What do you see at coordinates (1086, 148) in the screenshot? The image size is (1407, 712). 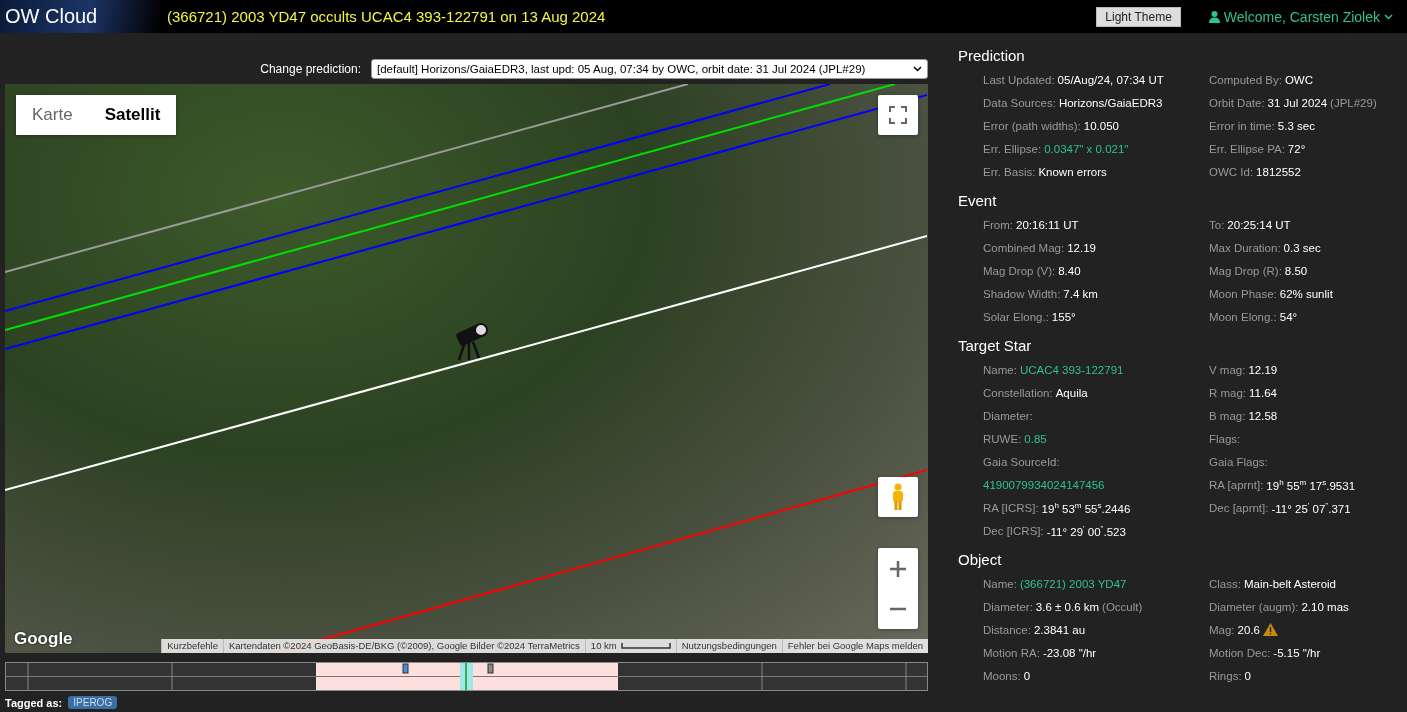 I see `field-link: 0.0347" x 0.021"` at bounding box center [1086, 148].